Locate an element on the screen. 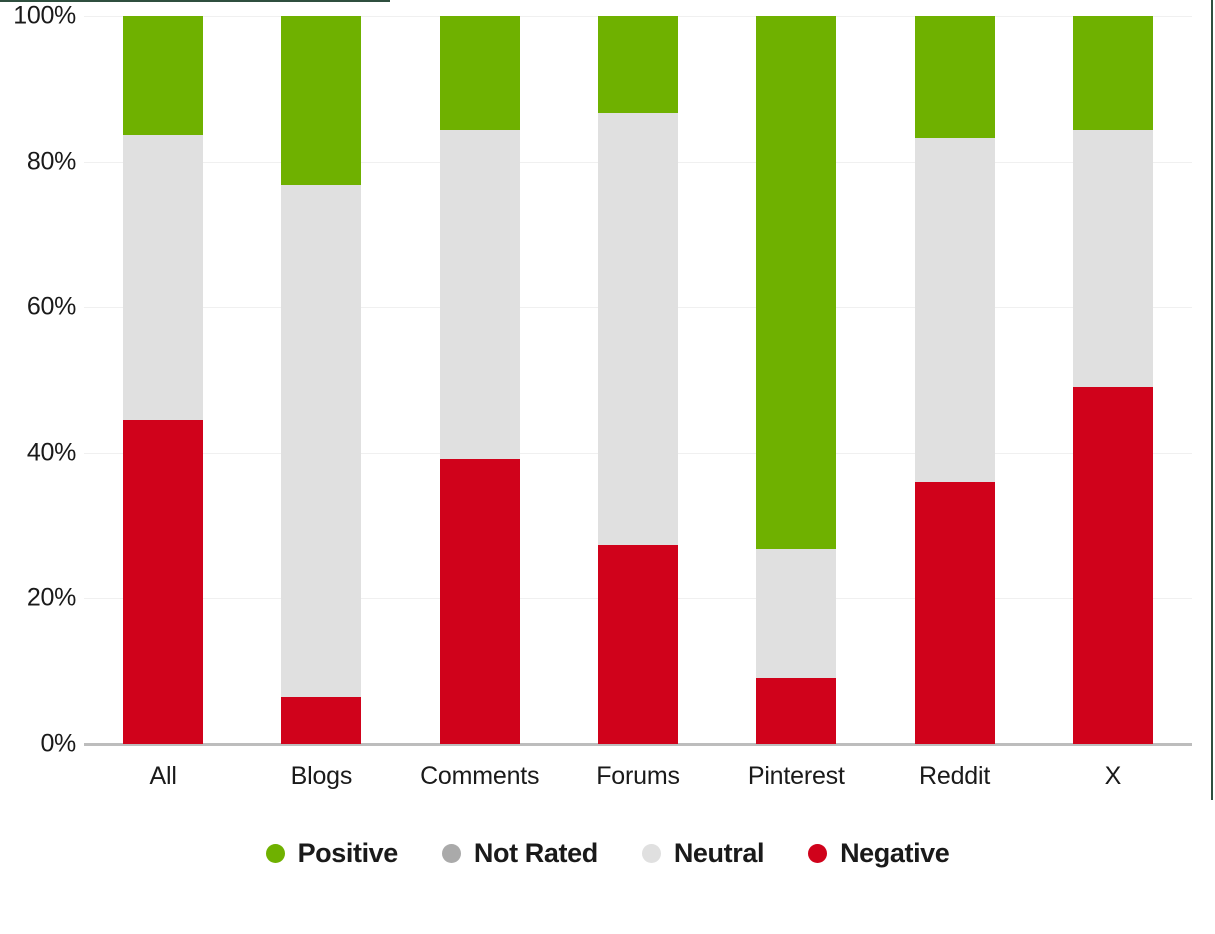 Image resolution: width=1215 pixels, height=934 pixels. legend-item-not-rated: Not Rated is located at coordinates (519, 853).